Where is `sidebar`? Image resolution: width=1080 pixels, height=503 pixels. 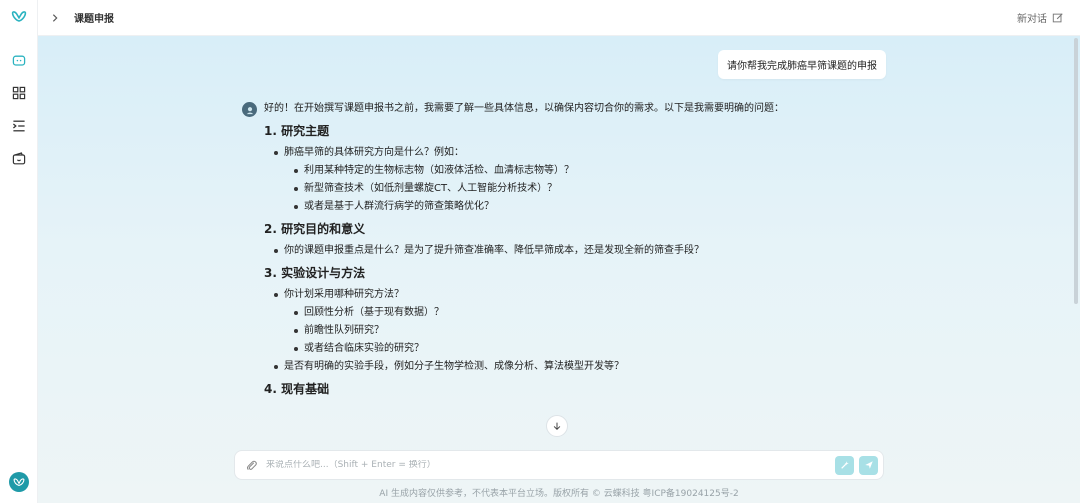
sidebar is located at coordinates (19, 251).